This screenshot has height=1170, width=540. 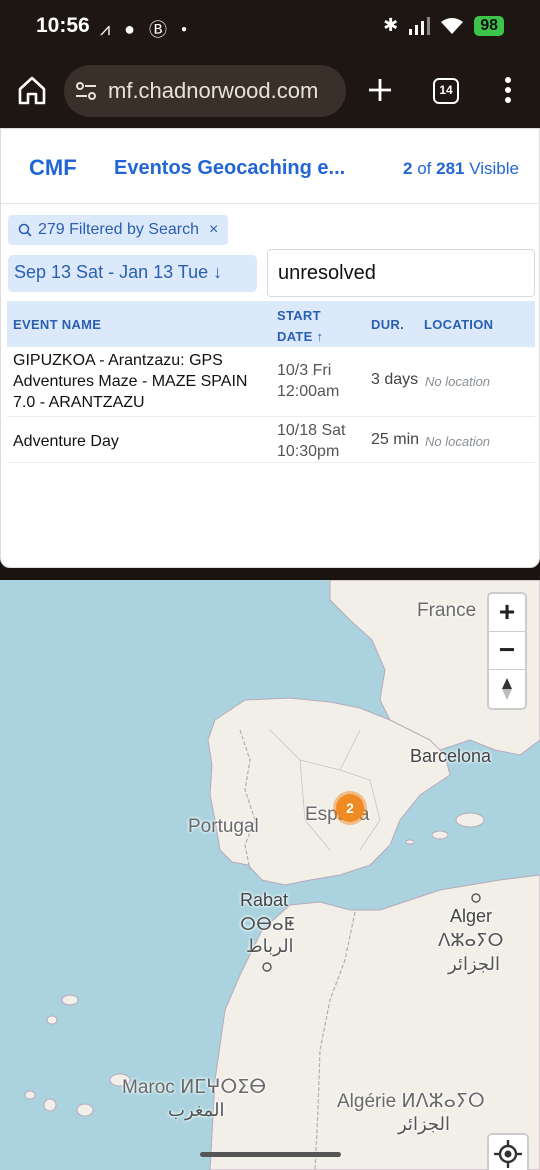 I want to click on map-label-portugal: Portugal, so click(x=223, y=826).